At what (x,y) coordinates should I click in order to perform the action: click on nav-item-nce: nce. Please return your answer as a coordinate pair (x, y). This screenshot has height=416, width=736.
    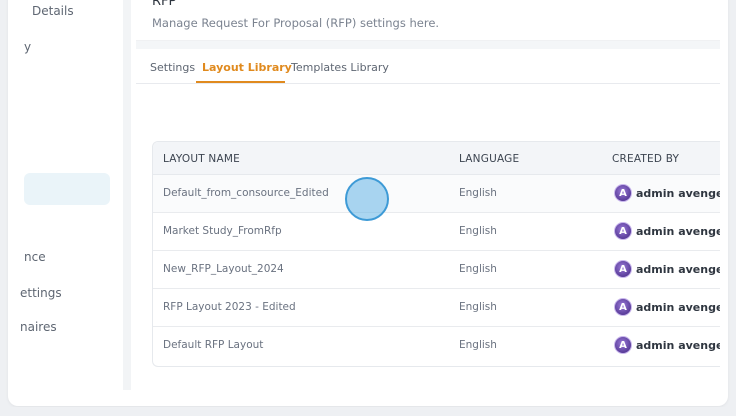
    Looking at the image, I should click on (64, 259).